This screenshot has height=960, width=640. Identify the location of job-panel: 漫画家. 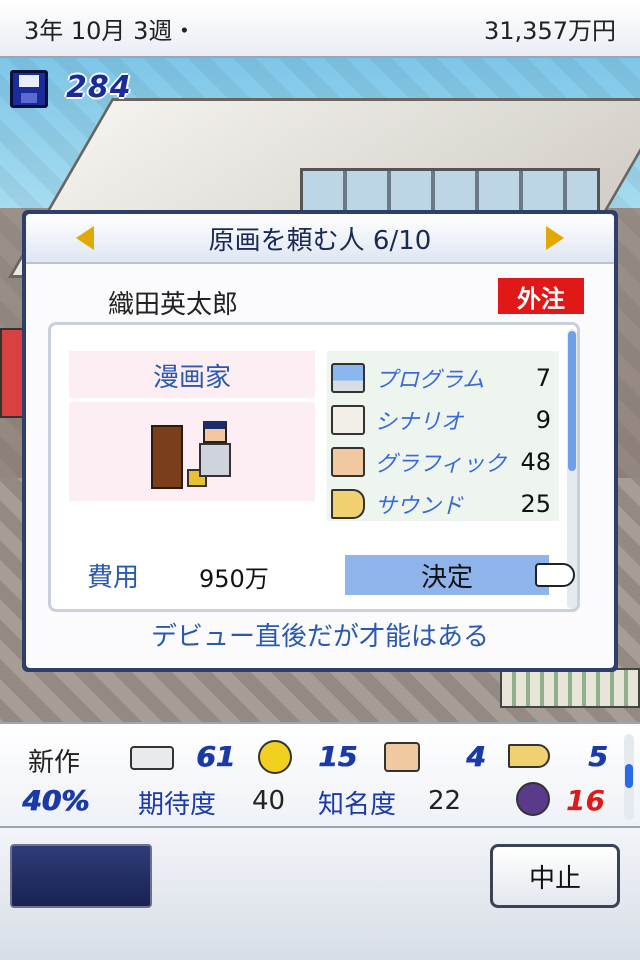
(192, 426).